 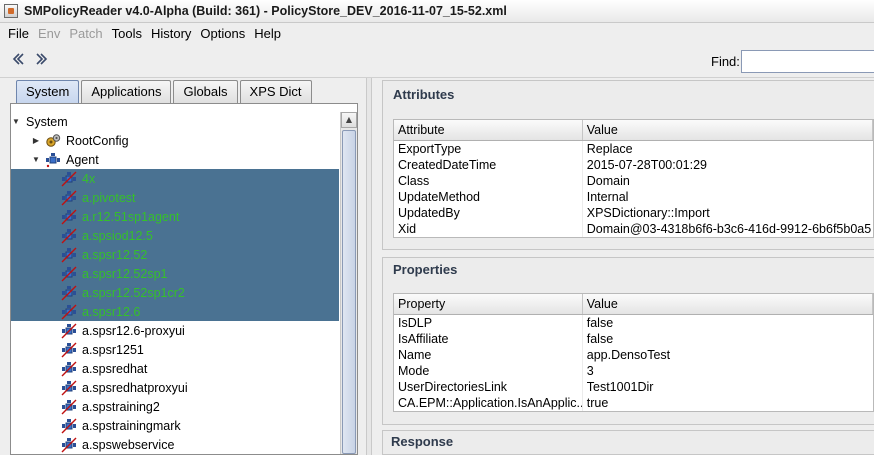 What do you see at coordinates (267, 33) in the screenshot?
I see `menu-help: Help` at bounding box center [267, 33].